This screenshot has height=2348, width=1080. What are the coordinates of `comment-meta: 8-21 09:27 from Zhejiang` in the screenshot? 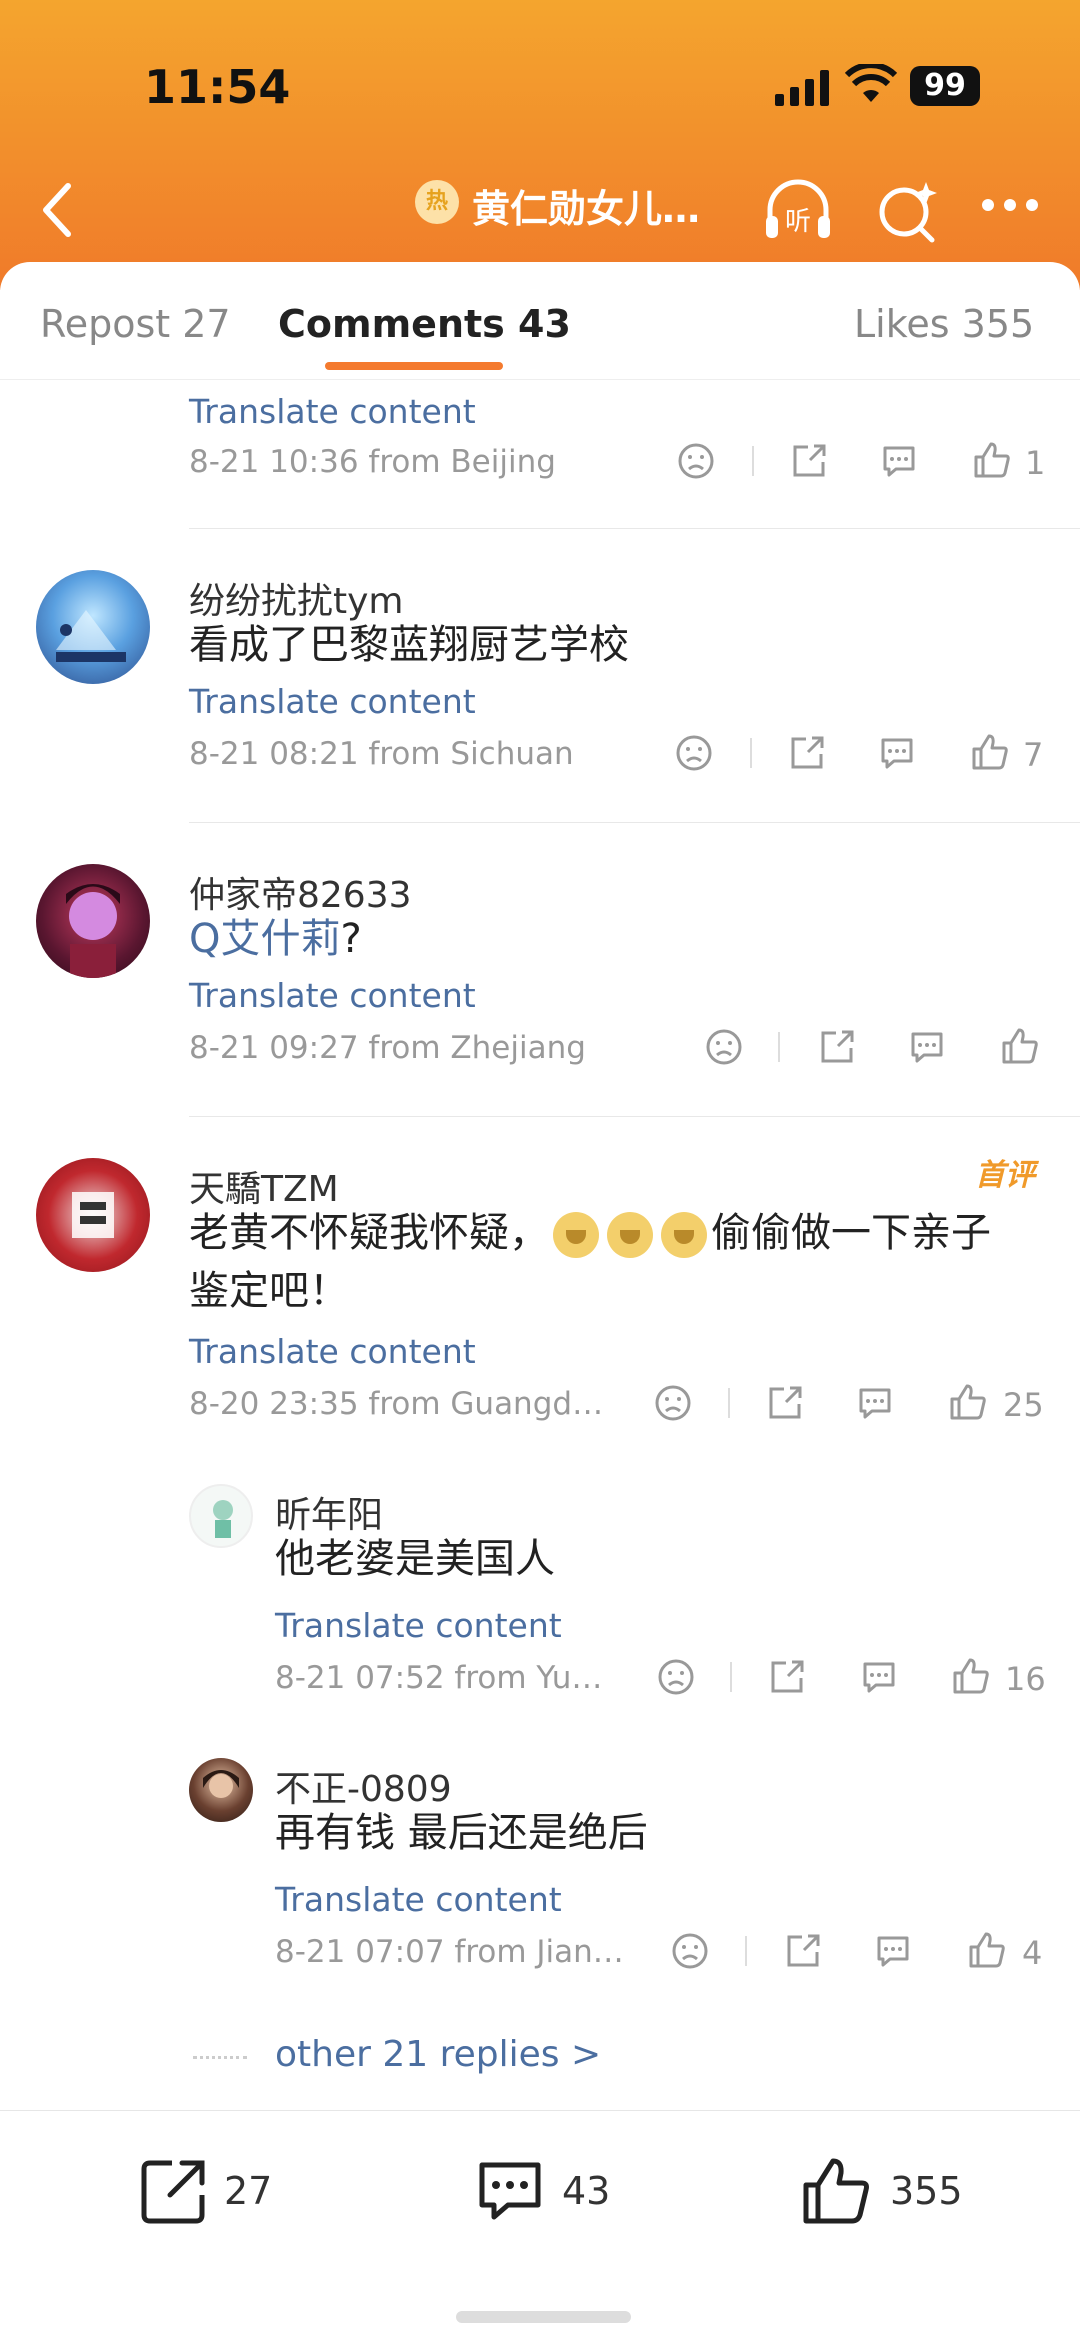 It's located at (387, 1048).